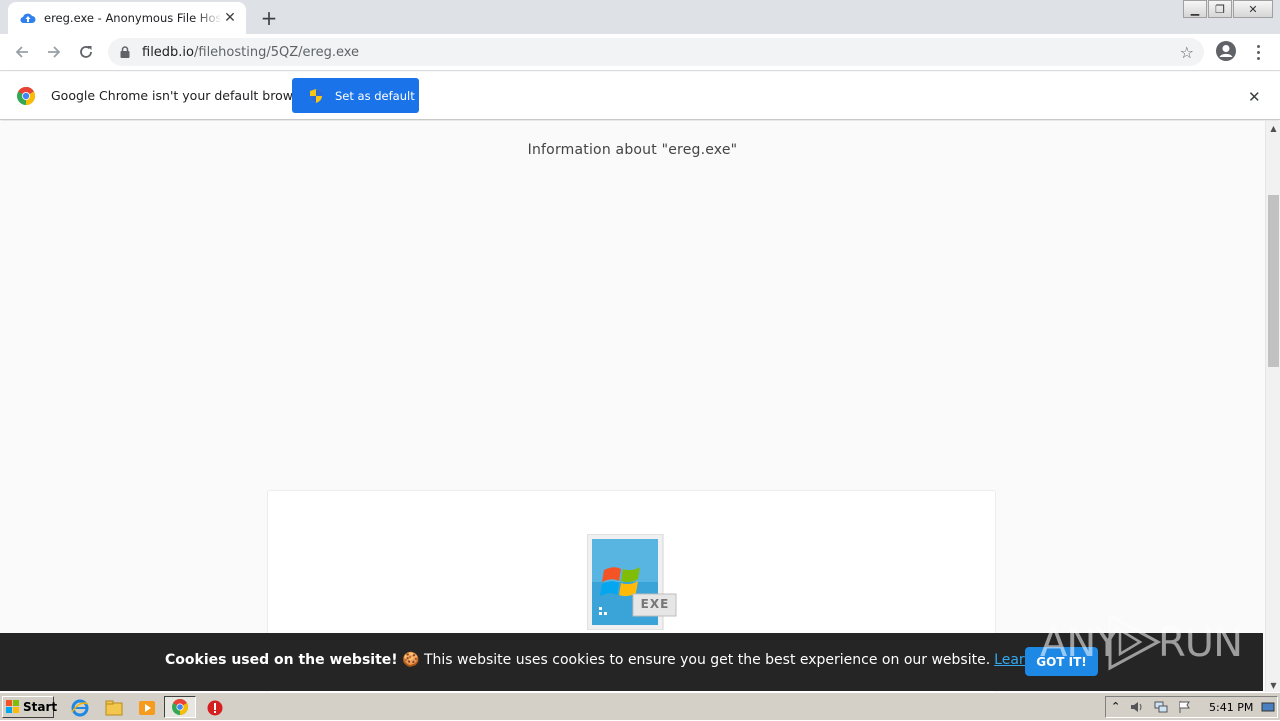 The height and width of the screenshot is (721, 1280). I want to click on tab-close-icon: ✕, so click(230, 18).